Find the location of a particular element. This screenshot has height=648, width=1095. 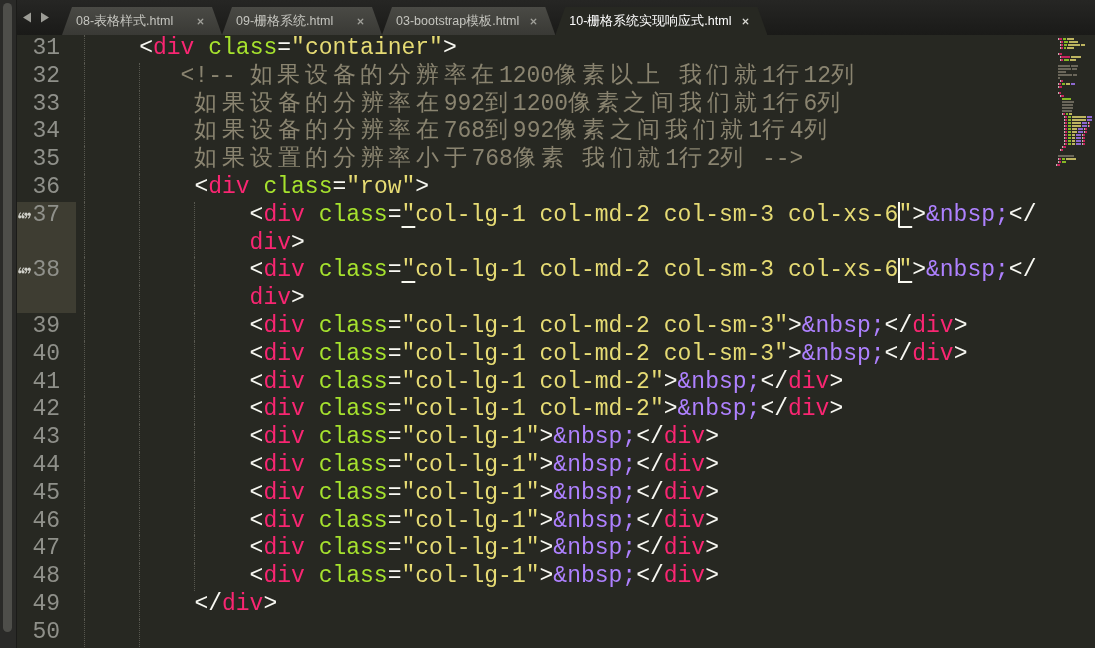

line-number: 45 is located at coordinates (46, 493).